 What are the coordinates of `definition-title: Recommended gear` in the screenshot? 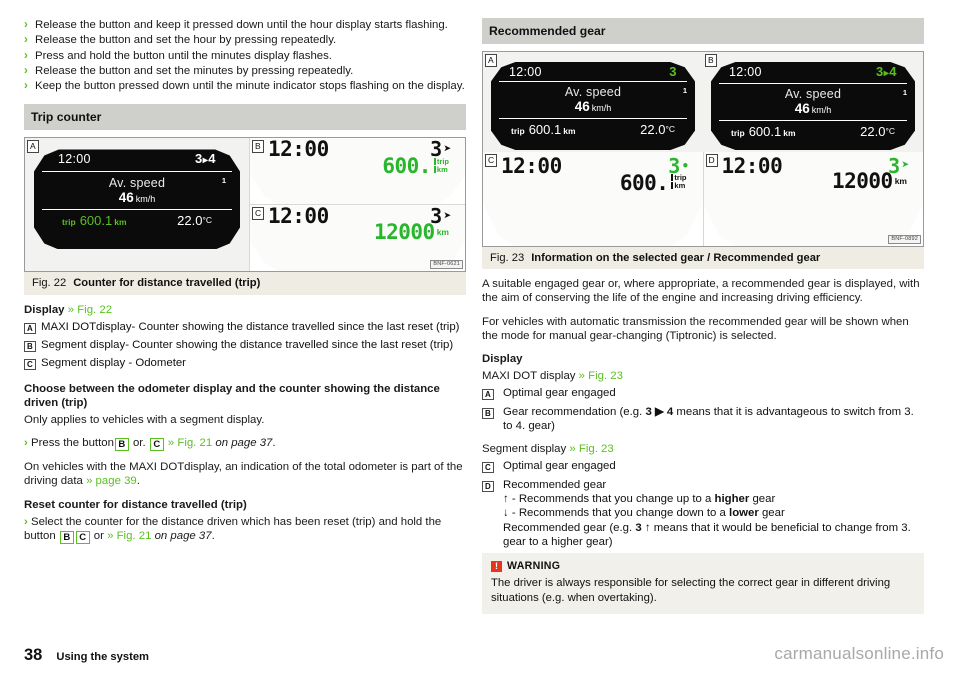 It's located at (555, 484).